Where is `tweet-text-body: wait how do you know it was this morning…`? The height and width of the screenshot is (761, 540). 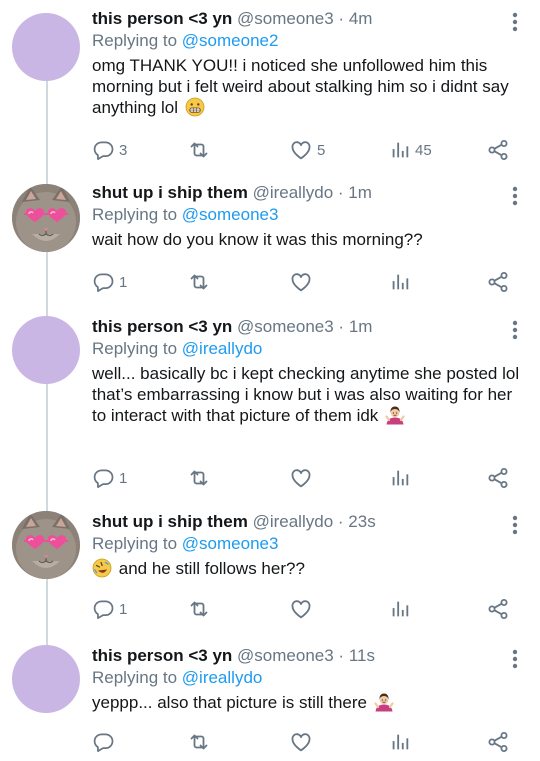 tweet-text-body: wait how do you know it was this morning… is located at coordinates (257, 239).